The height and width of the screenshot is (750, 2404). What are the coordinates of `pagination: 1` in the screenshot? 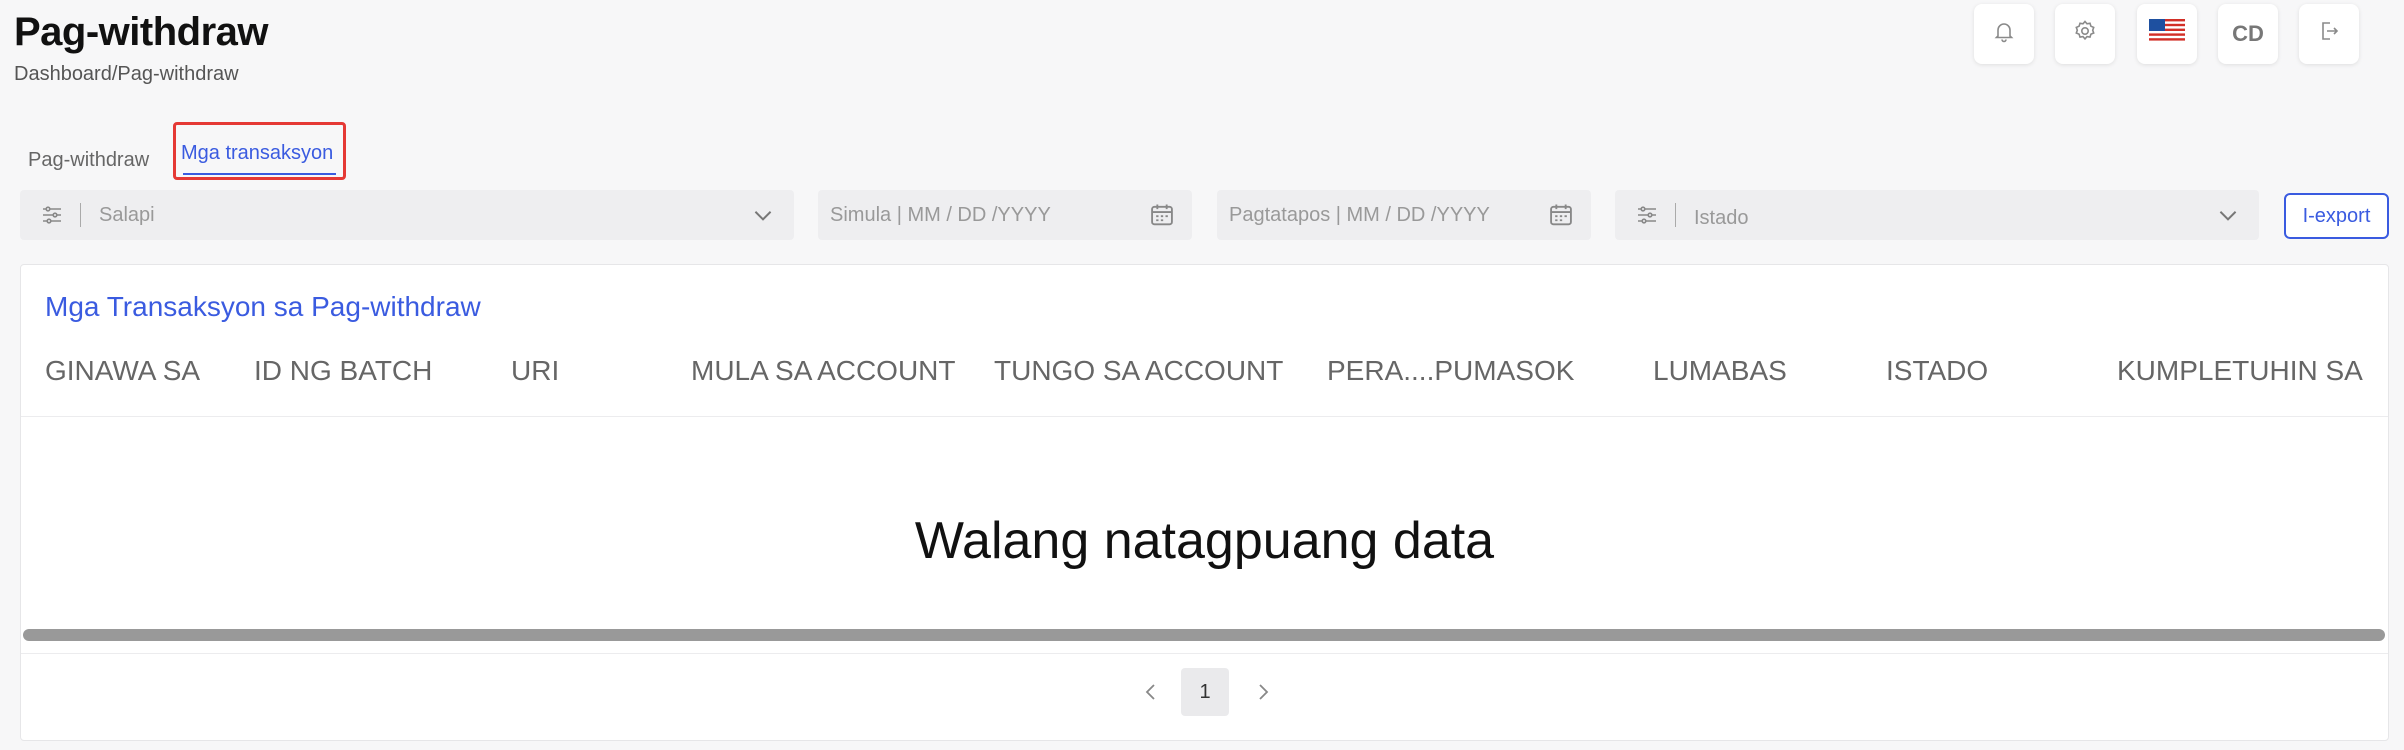 It's located at (1204, 692).